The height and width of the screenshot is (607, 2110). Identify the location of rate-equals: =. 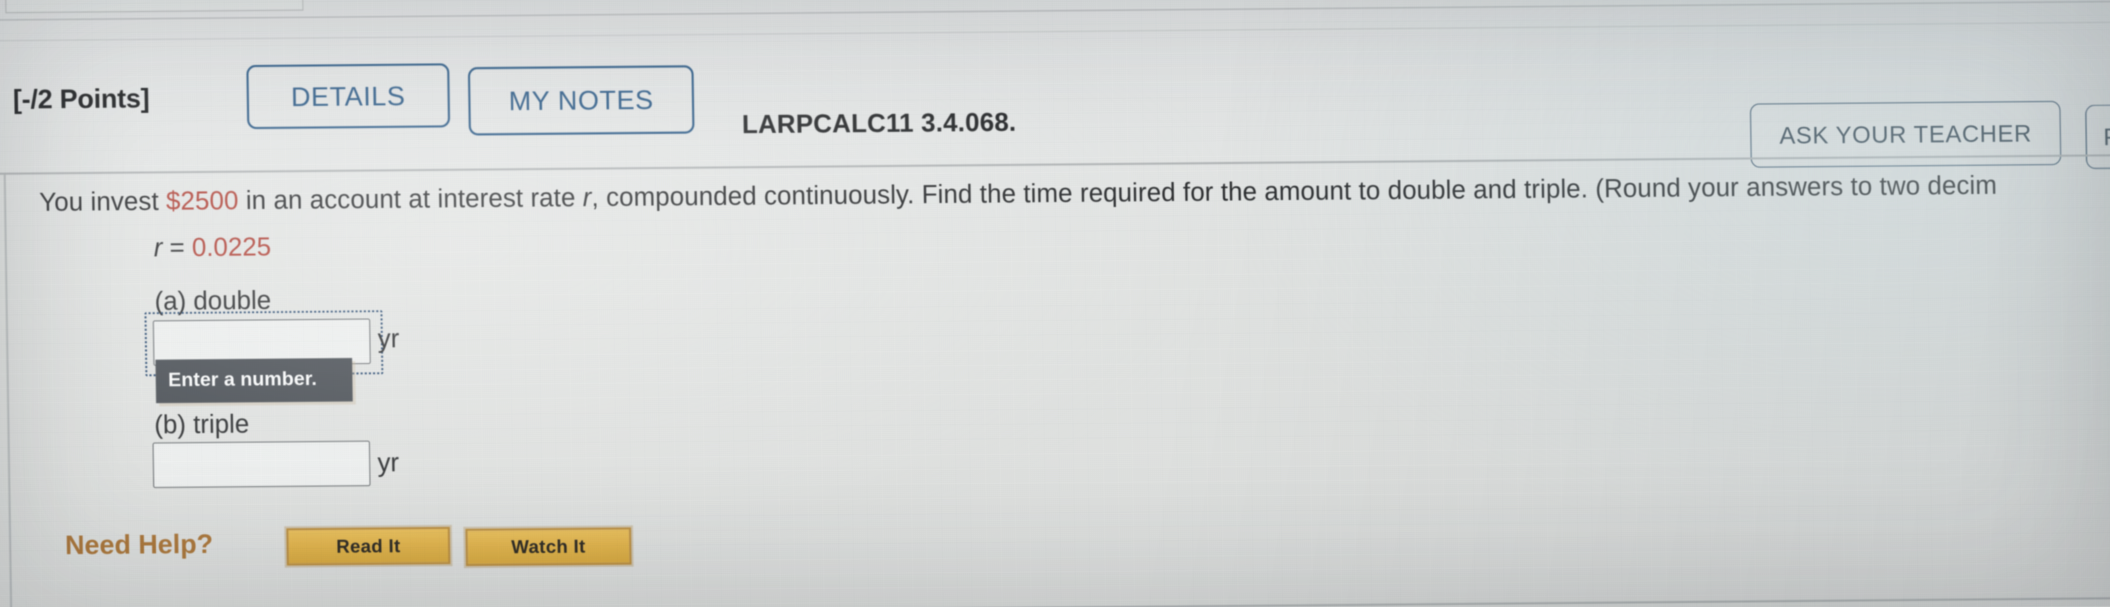
(177, 248).